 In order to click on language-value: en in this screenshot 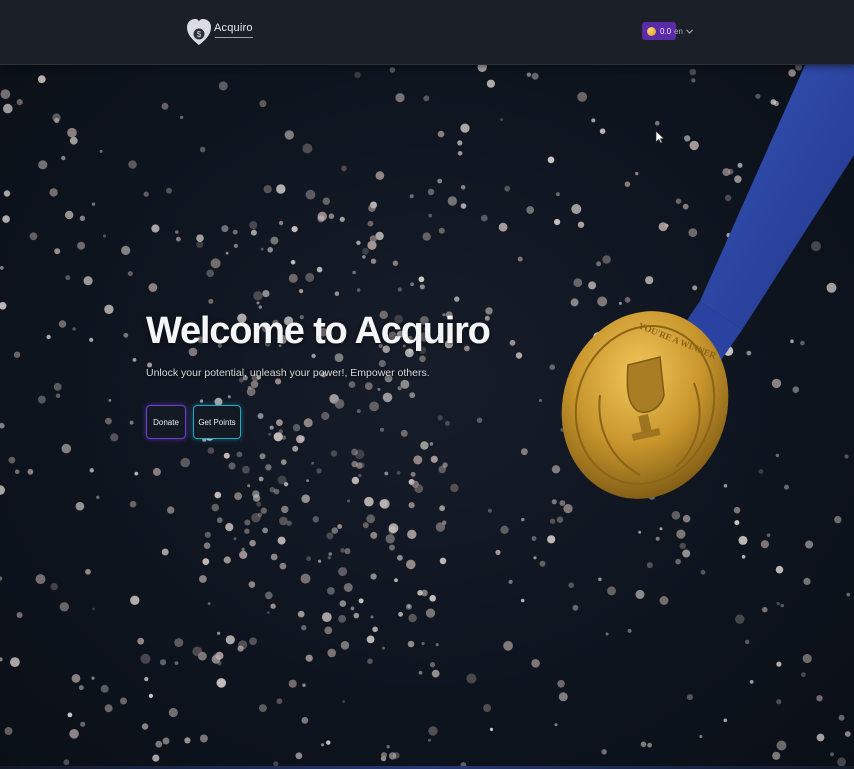, I will do `click(678, 31)`.